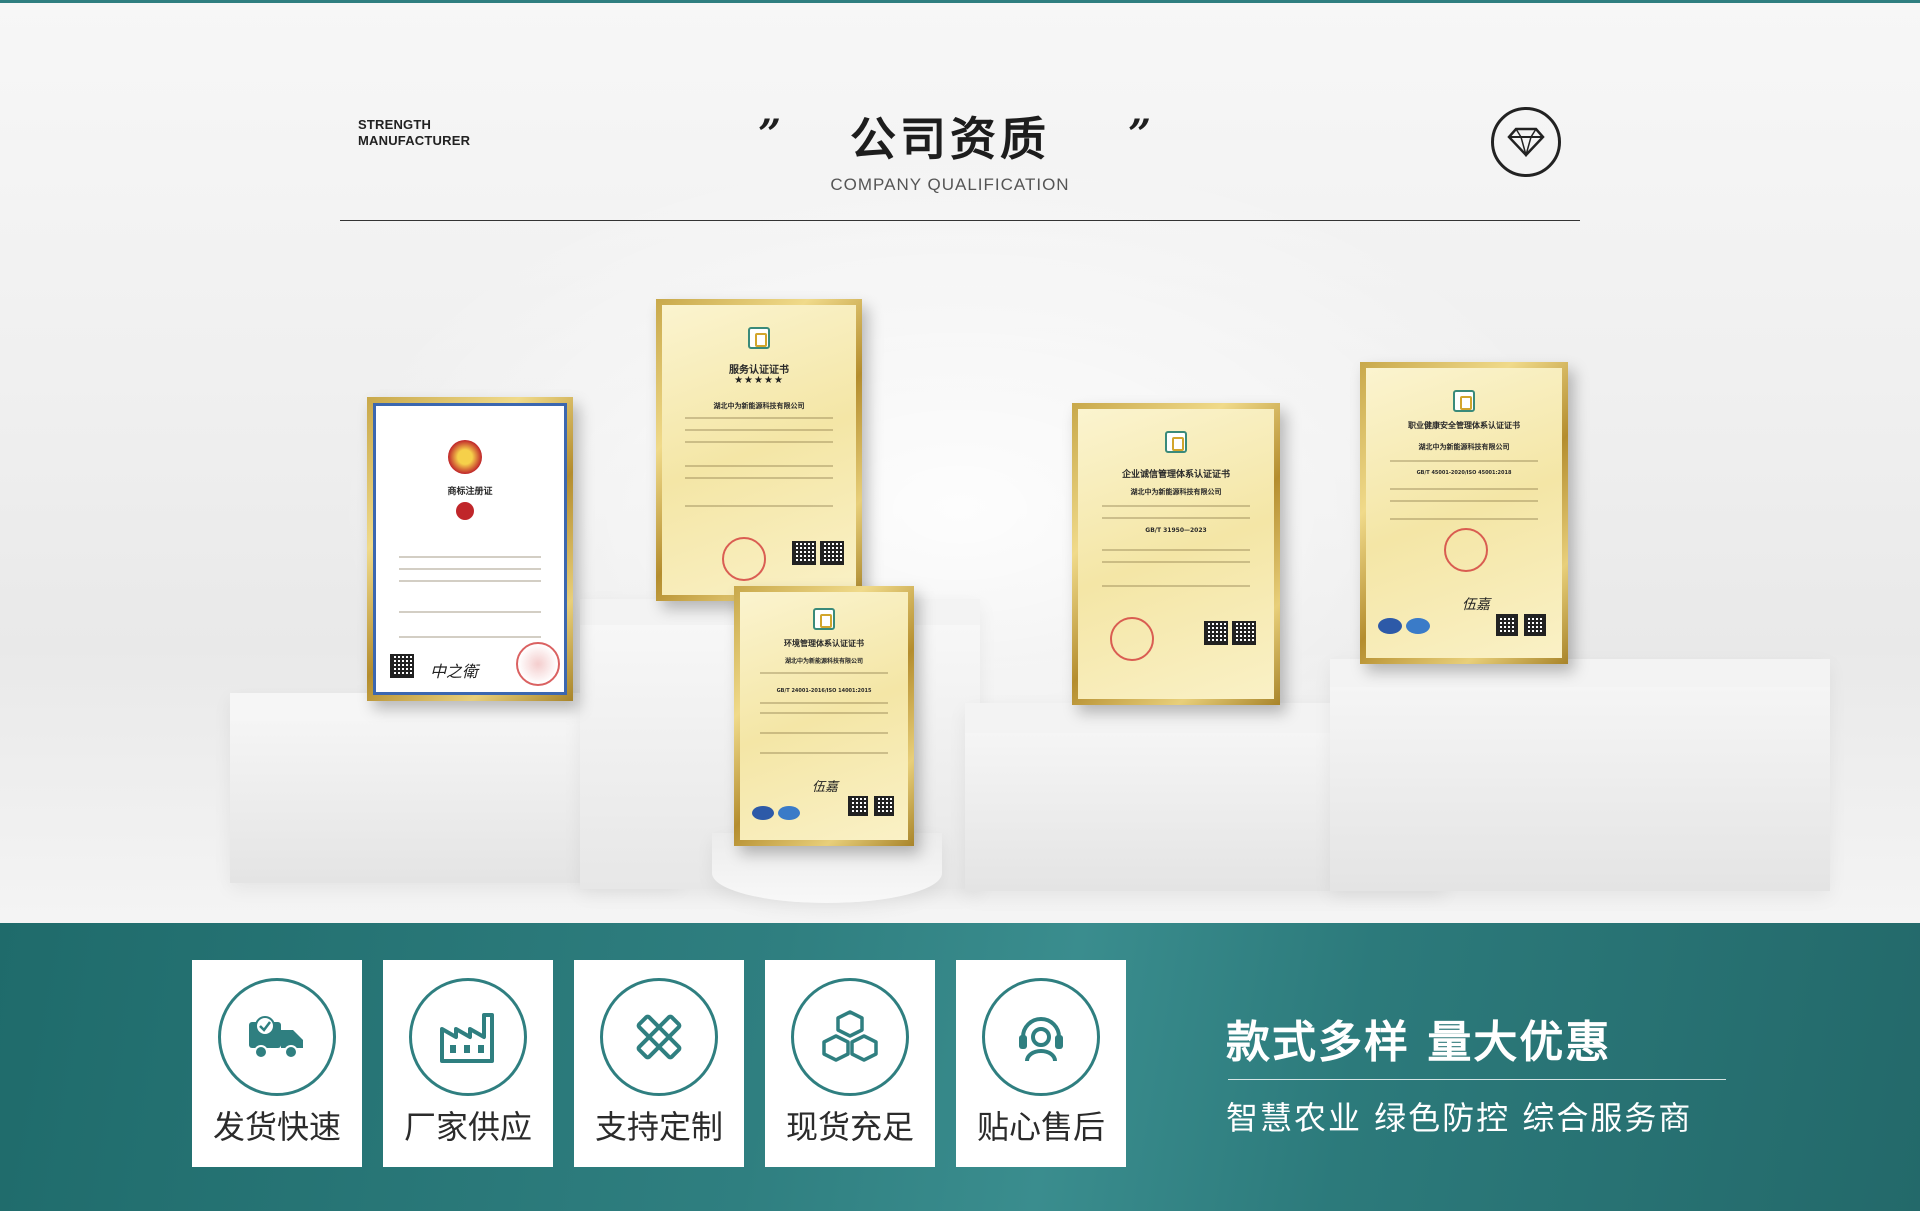 This screenshot has width=1920, height=1211. I want to click on feature-label: 发货快速, so click(276, 1127).